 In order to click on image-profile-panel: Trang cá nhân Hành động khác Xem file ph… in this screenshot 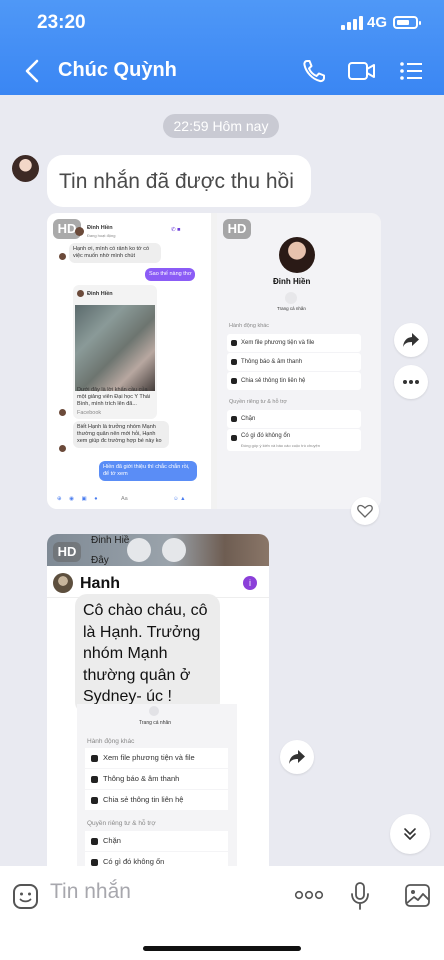, I will do `click(157, 785)`.